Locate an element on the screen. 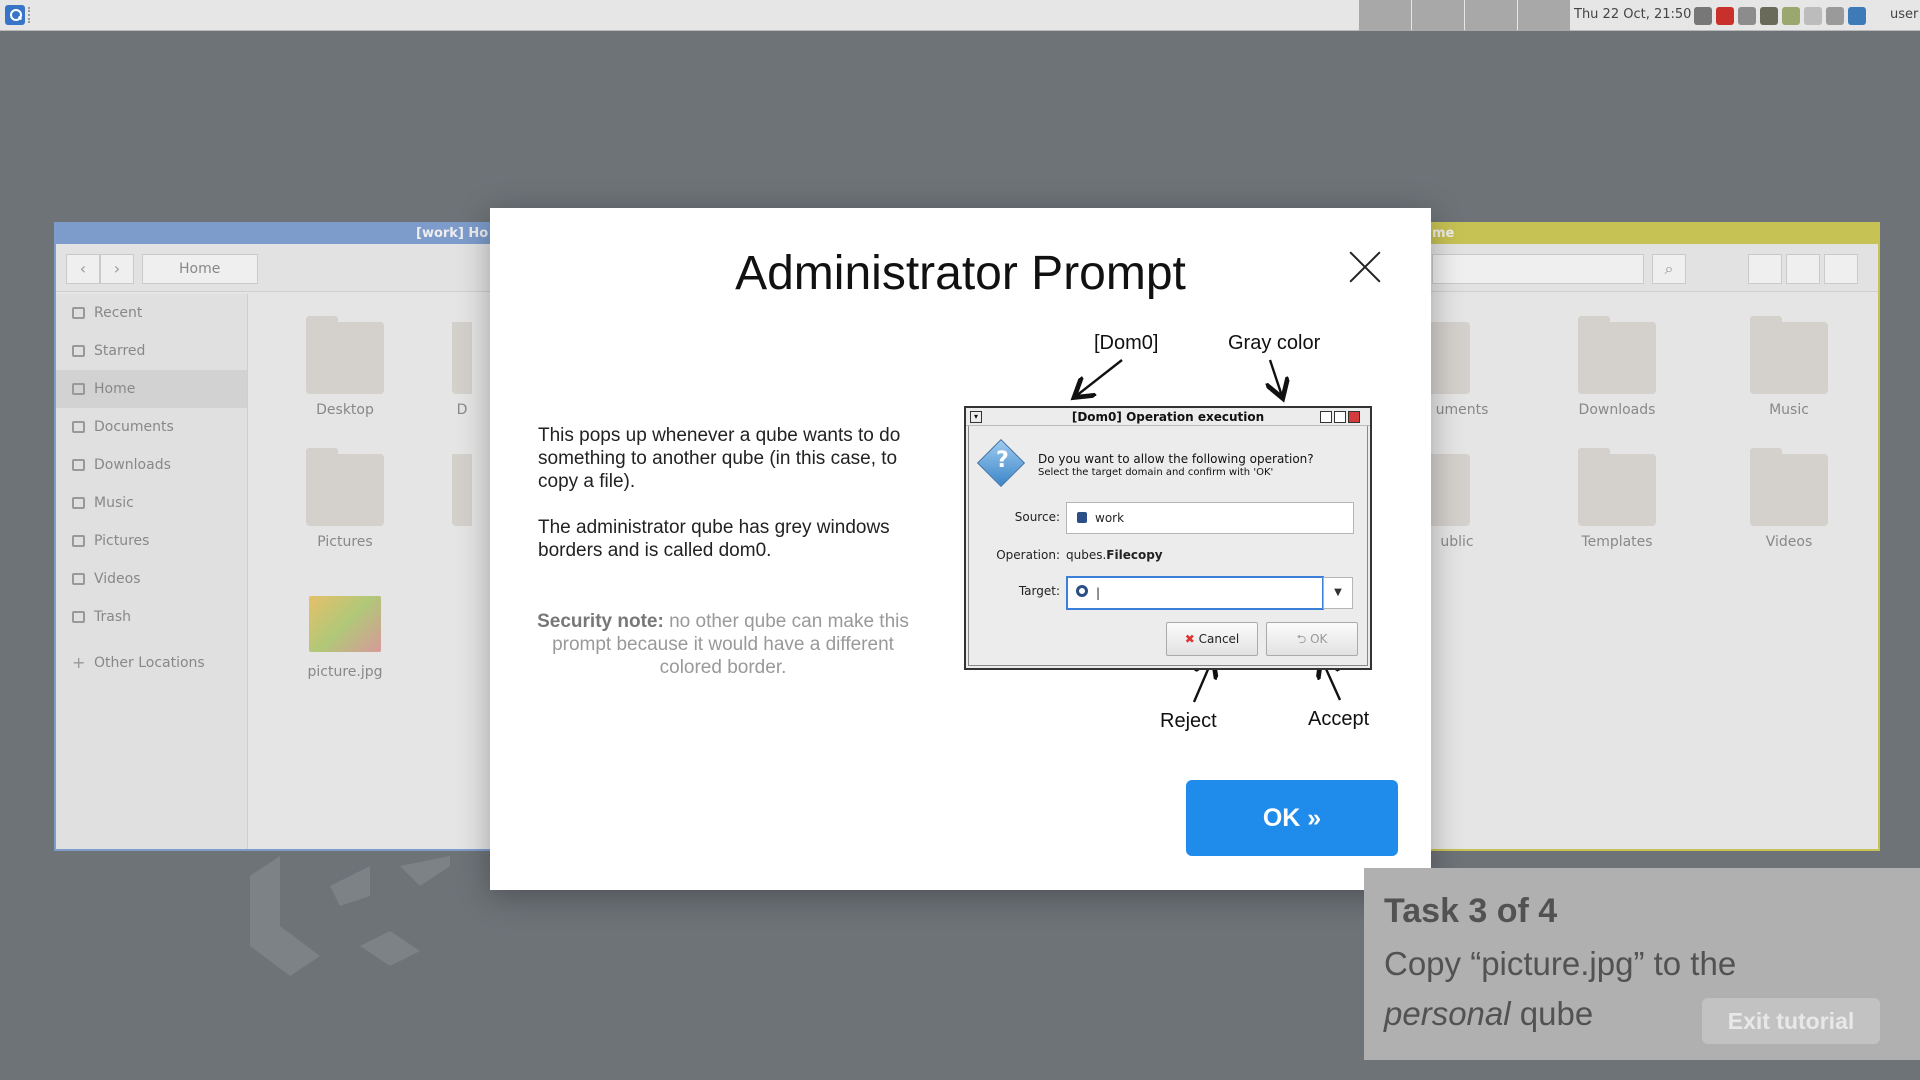  folder-desktop: Desktop is located at coordinates (345, 367).